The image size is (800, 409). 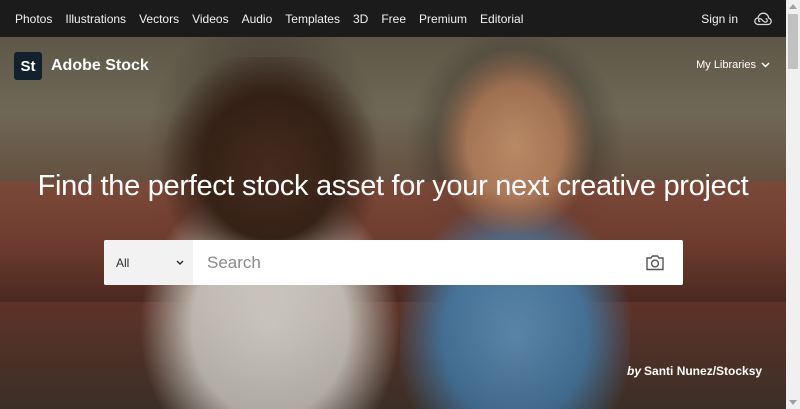 What do you see at coordinates (726, 65) in the screenshot?
I see `my-libraries-label: My Libraries` at bounding box center [726, 65].